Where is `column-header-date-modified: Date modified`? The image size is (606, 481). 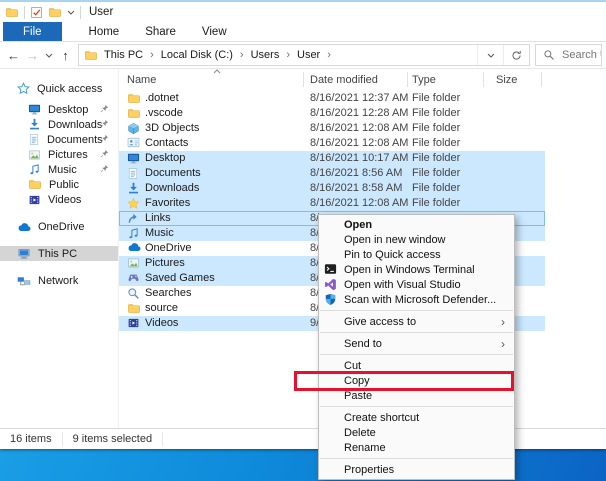 column-header-date-modified: Date modified is located at coordinates (344, 80).